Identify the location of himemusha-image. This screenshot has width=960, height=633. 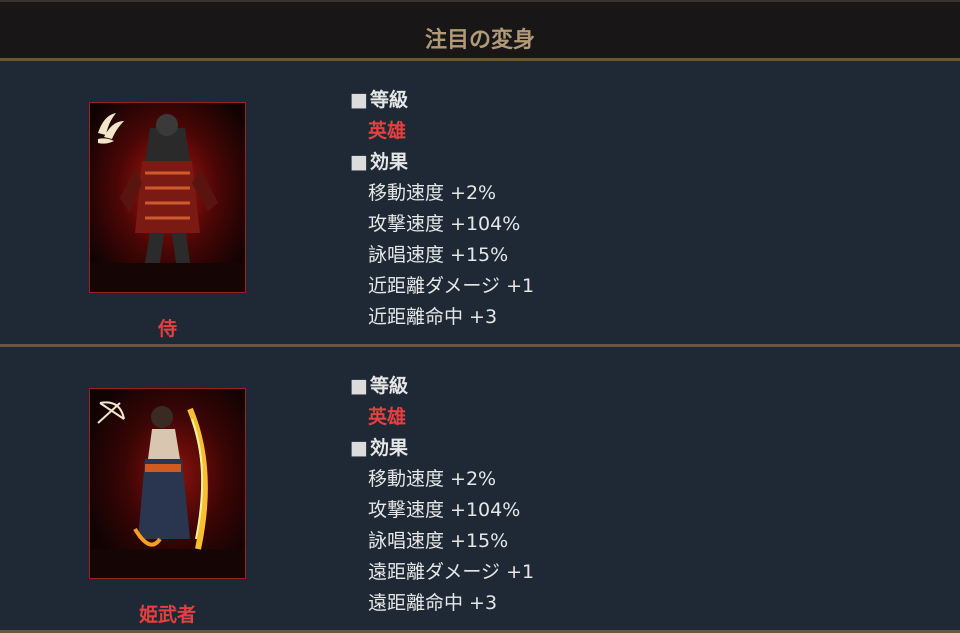
(167, 483).